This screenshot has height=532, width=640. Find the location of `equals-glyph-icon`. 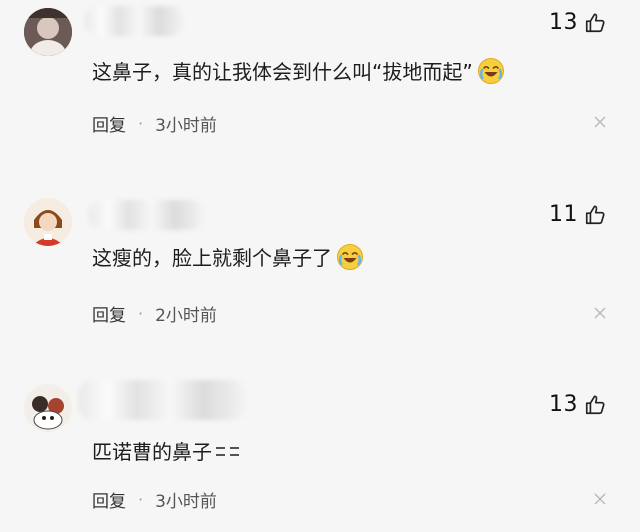

equals-glyph-icon is located at coordinates (227, 451).